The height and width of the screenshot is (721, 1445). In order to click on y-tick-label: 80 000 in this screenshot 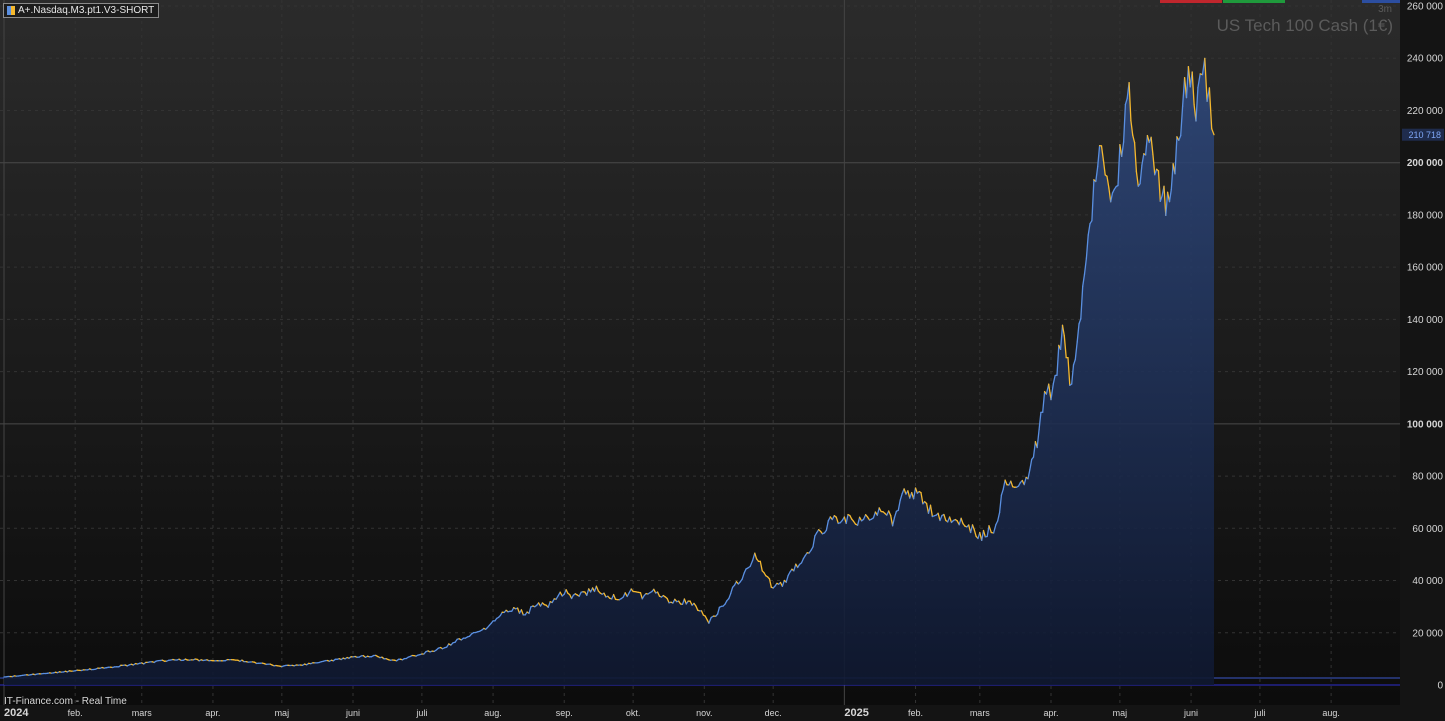, I will do `click(1427, 477)`.